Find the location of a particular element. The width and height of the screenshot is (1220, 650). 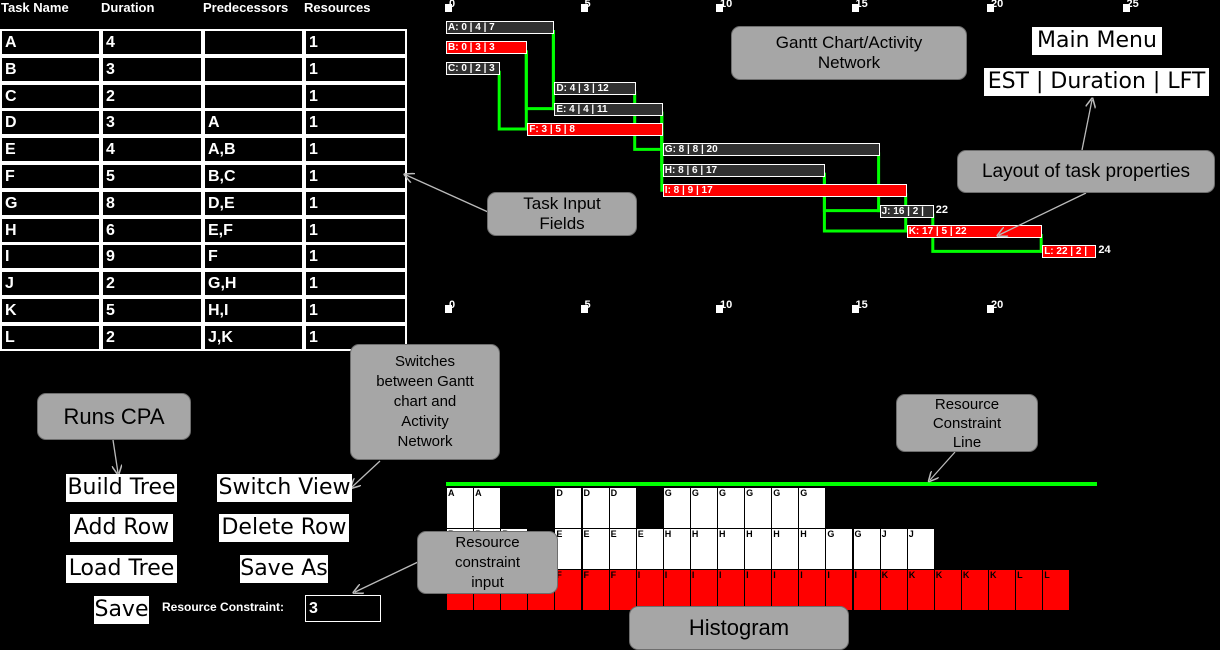

arrow-task-input is located at coordinates (447, 194).